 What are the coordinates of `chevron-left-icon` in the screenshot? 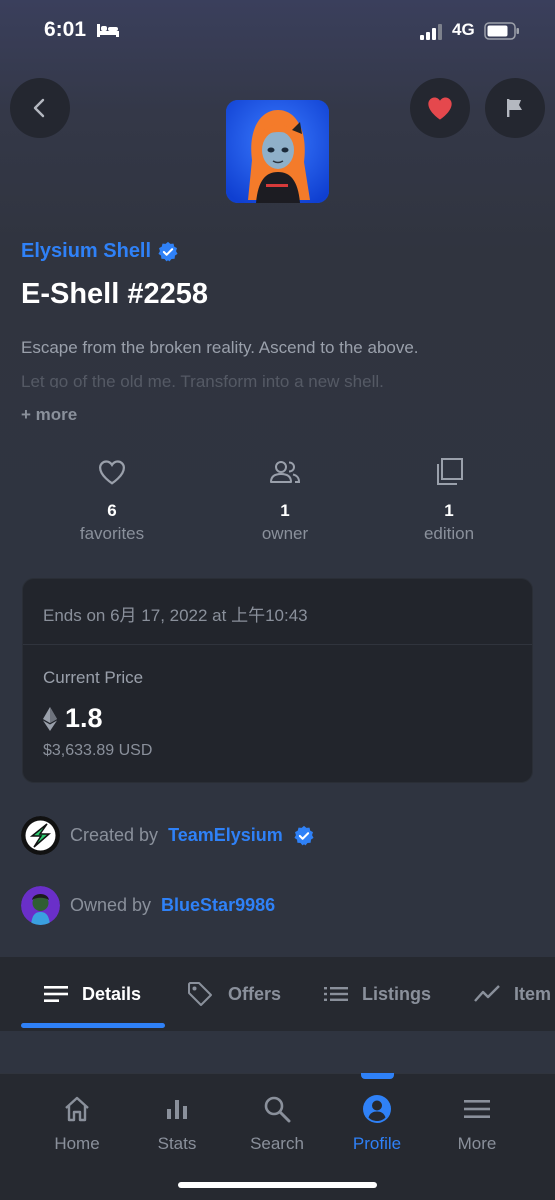 It's located at (39, 108).